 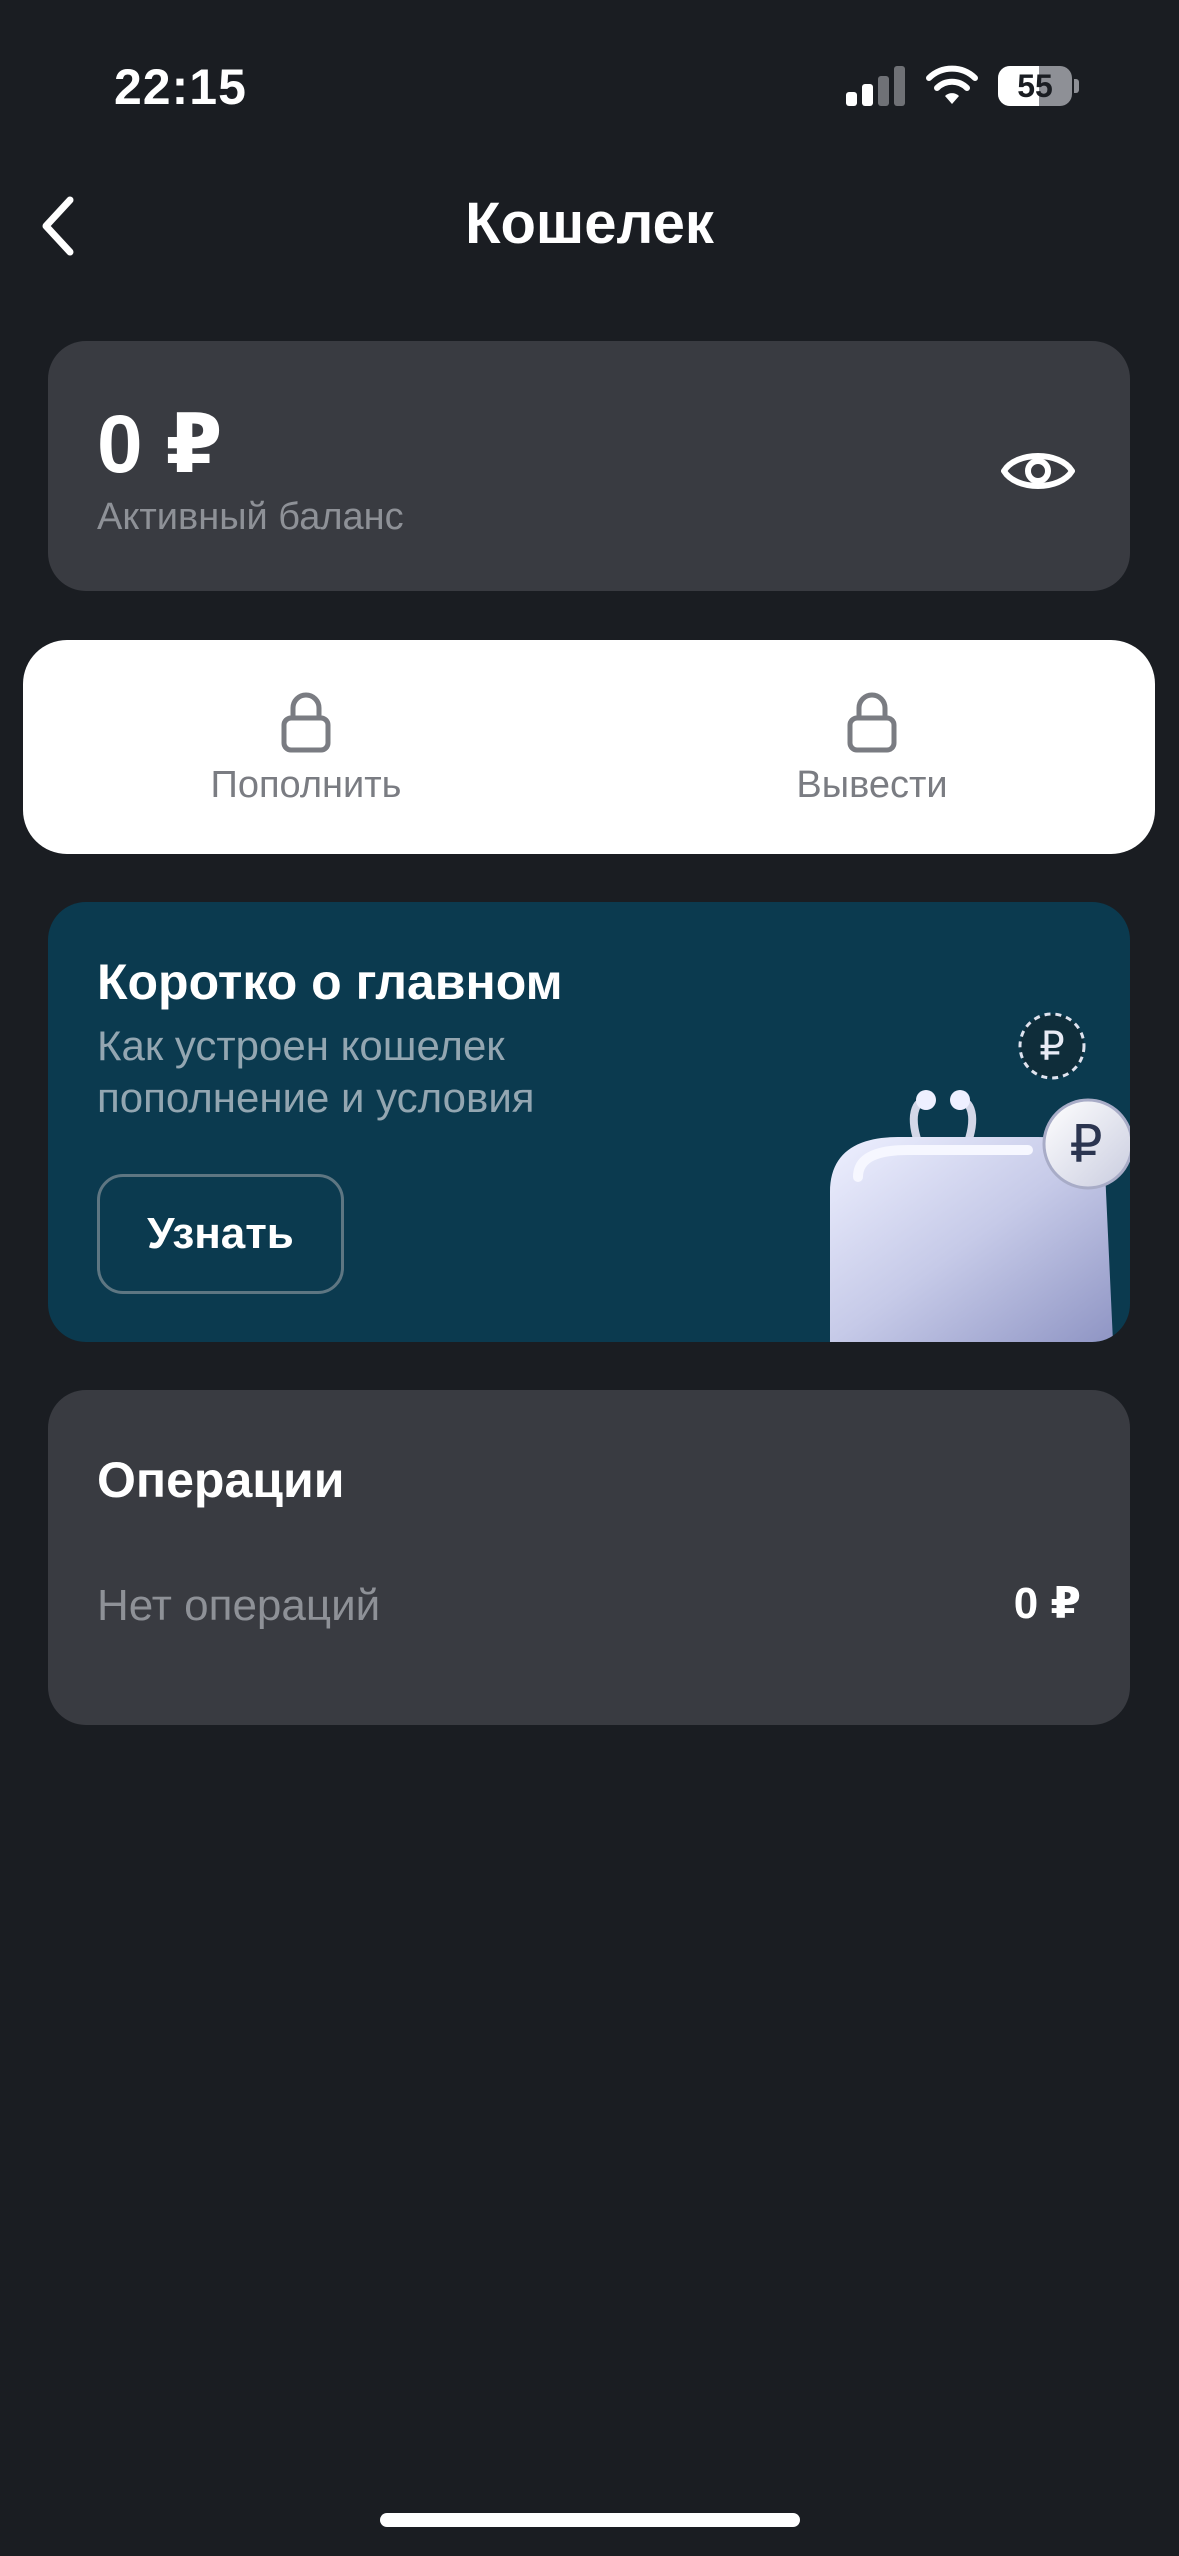 What do you see at coordinates (589, 223) in the screenshot?
I see `page-title: Кошелек` at bounding box center [589, 223].